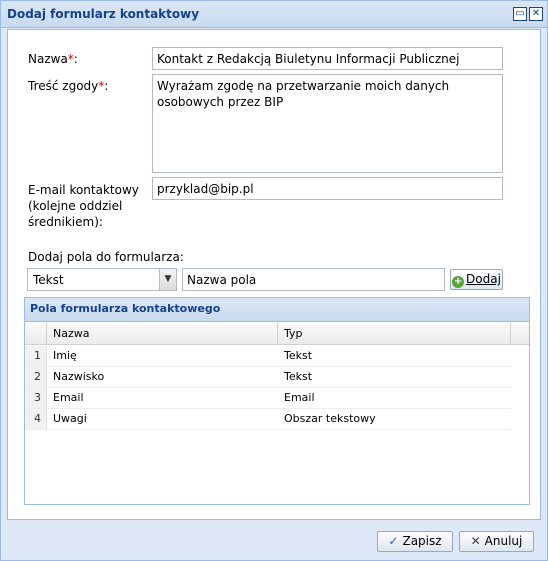 This screenshot has height=561, width=548. What do you see at coordinates (415, 541) in the screenshot?
I see `save-button: ✓ Zapisz` at bounding box center [415, 541].